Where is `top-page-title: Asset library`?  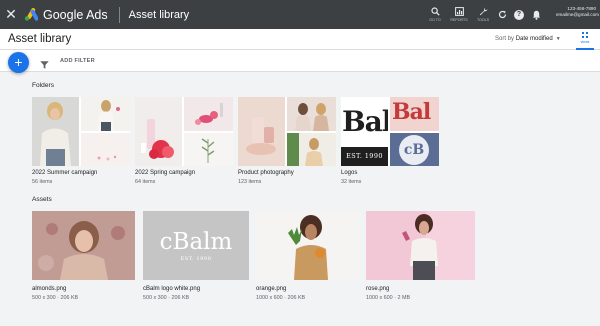
top-page-title: Asset library is located at coordinates (159, 14).